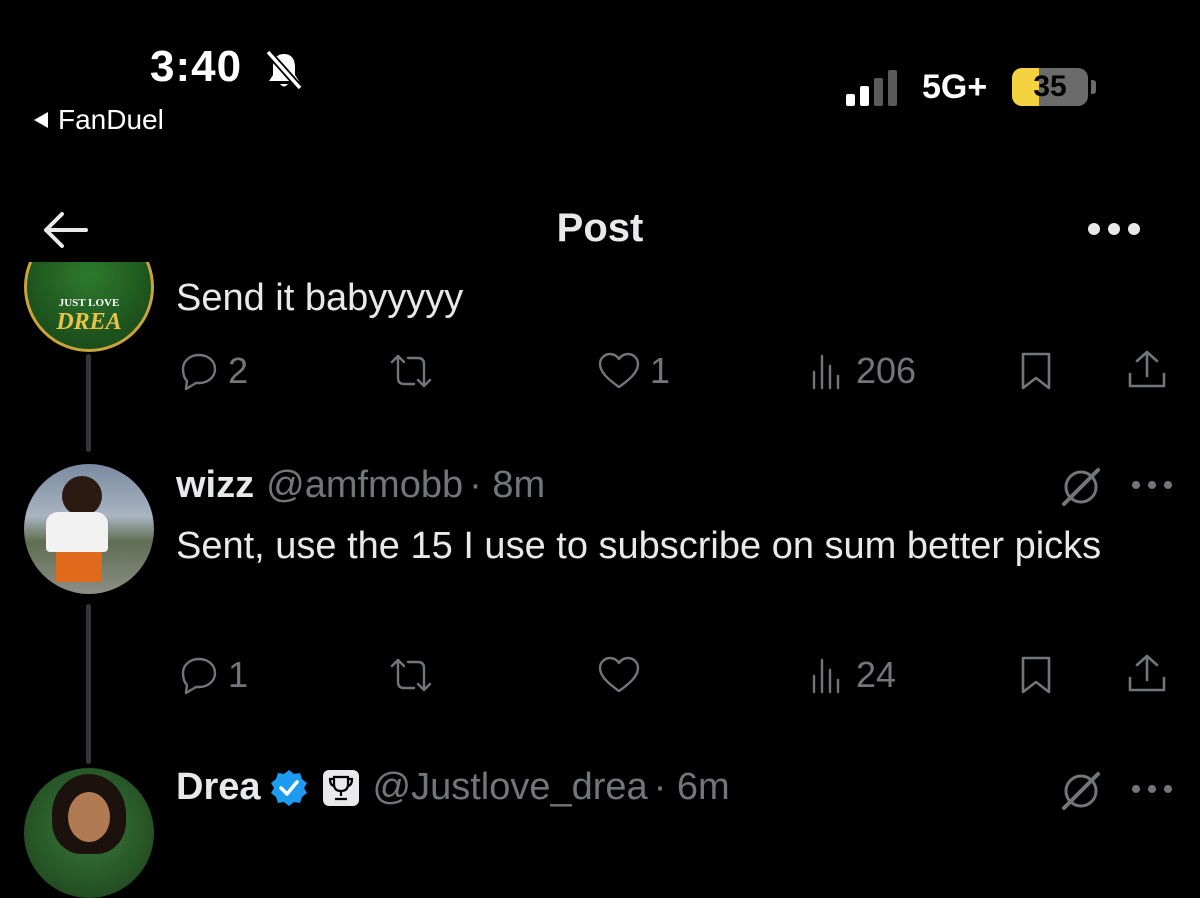 This screenshot has width=1200, height=898. I want to click on status-time: 3:40, so click(196, 66).